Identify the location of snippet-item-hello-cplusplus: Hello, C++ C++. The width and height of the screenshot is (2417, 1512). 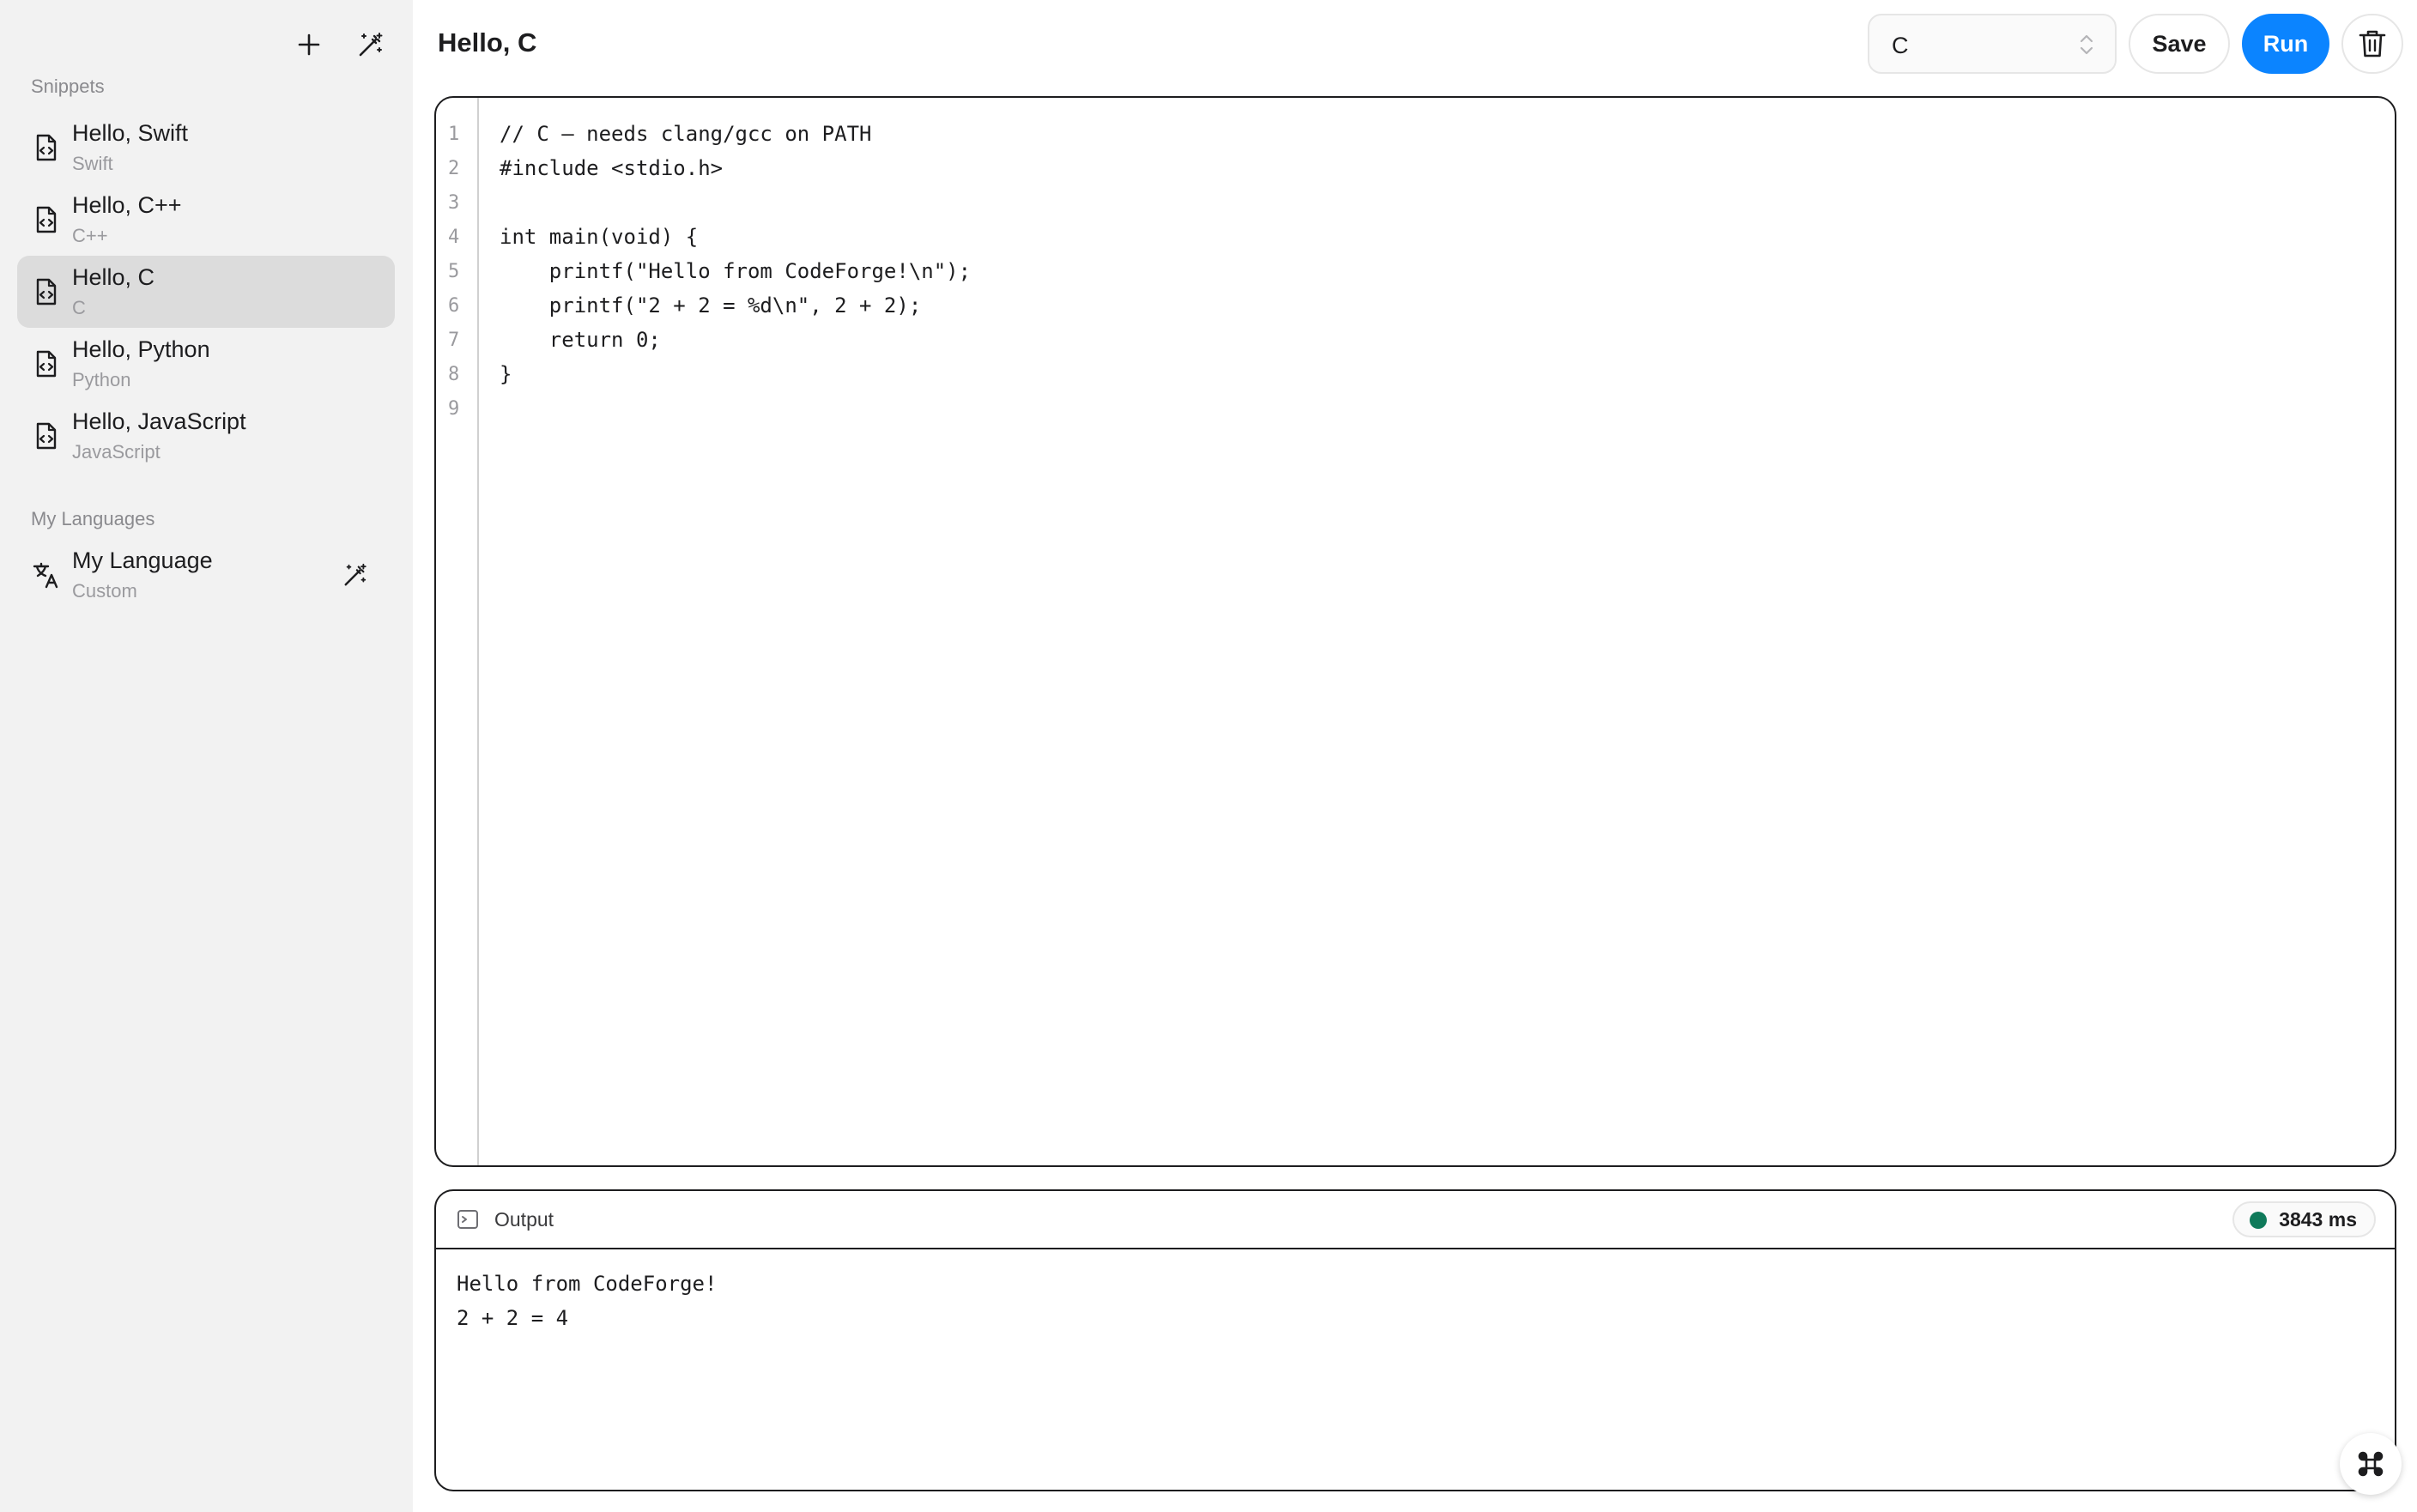
(206, 220).